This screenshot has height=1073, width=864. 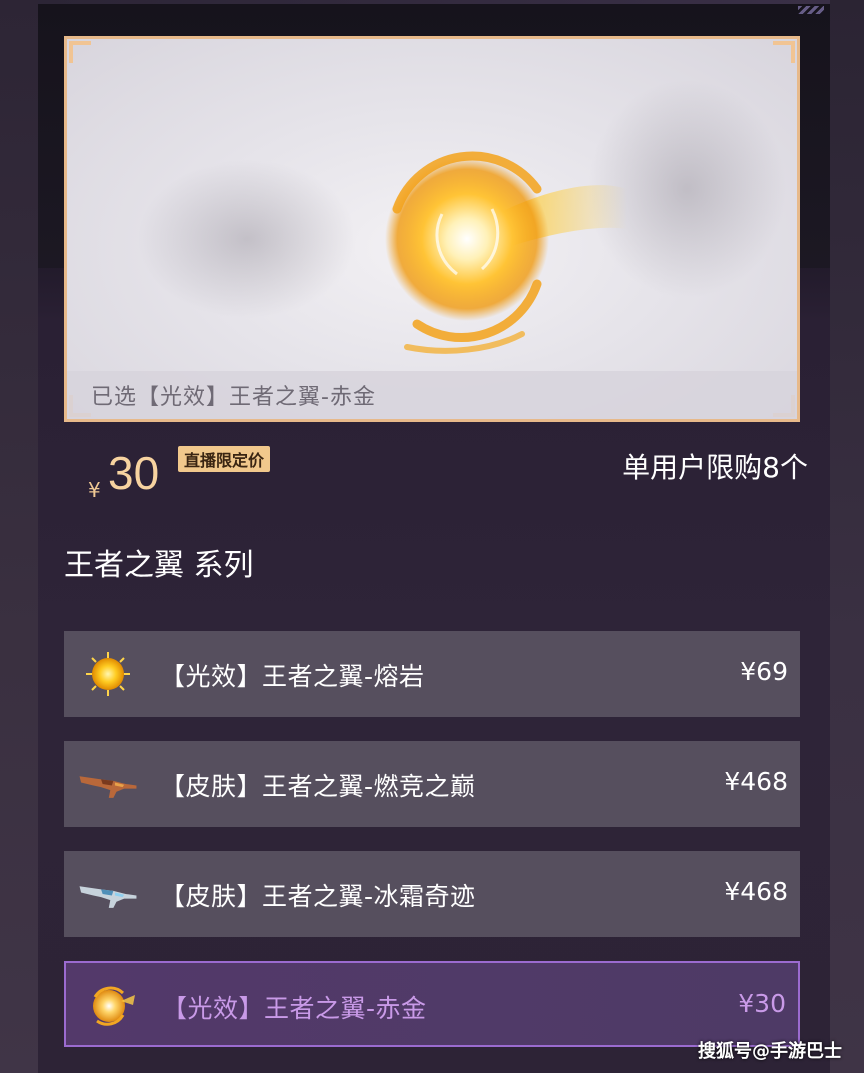 What do you see at coordinates (762, 1003) in the screenshot?
I see `item-price: ¥30` at bounding box center [762, 1003].